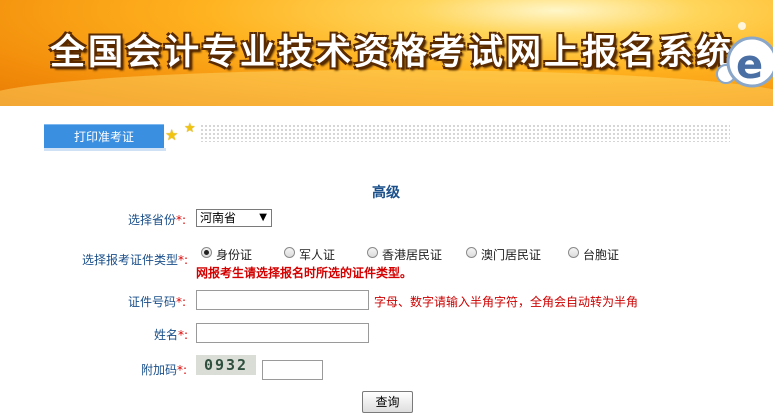  Describe the element at coordinates (387, 402) in the screenshot. I see `query-button: 查询` at that location.